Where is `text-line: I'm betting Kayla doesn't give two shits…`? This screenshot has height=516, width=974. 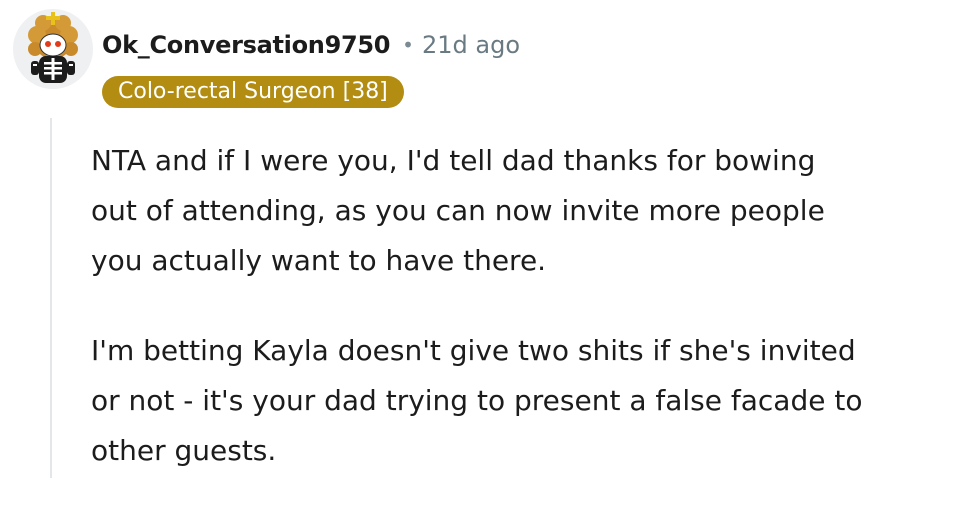
text-line: I'm betting Kayla doesn't give two shits… is located at coordinates (473, 350).